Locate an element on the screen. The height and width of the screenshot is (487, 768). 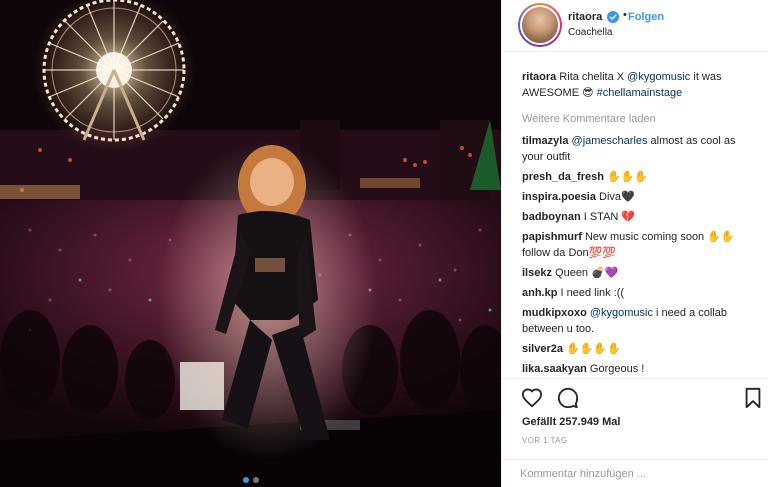
comment-item: inspira.poesia Diva🖤 is located at coordinates (638, 197).